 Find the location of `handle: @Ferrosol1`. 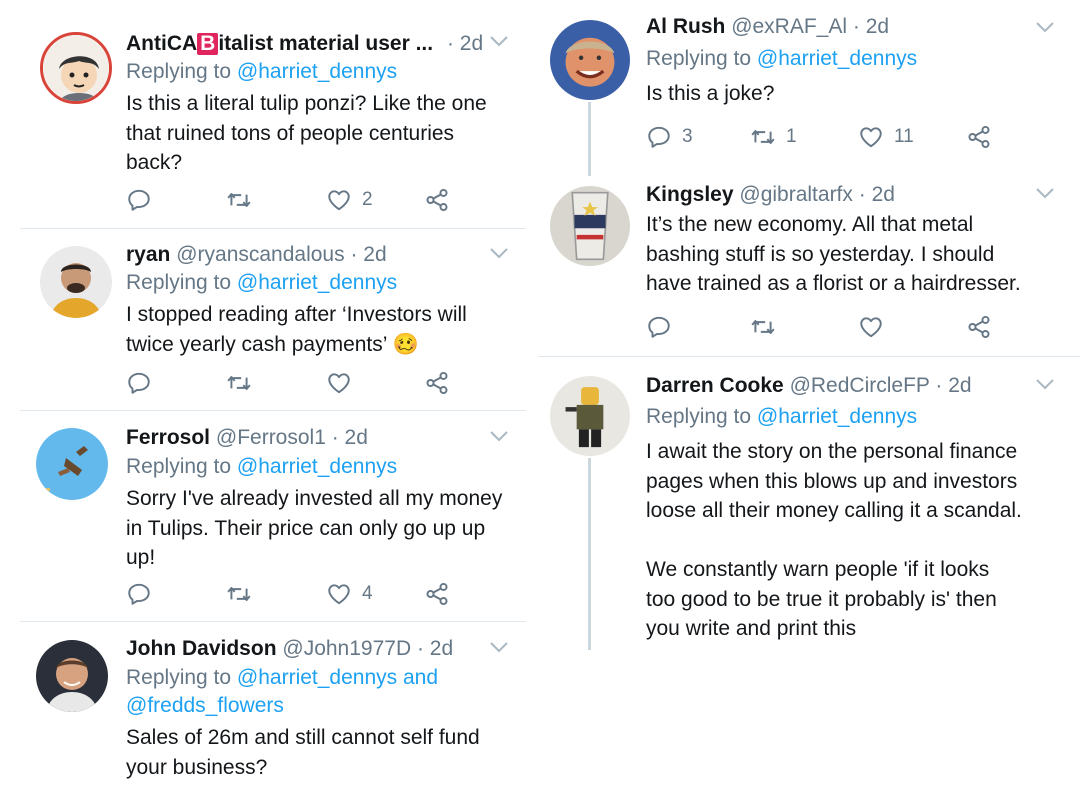

handle: @Ferrosol1 is located at coordinates (271, 437).